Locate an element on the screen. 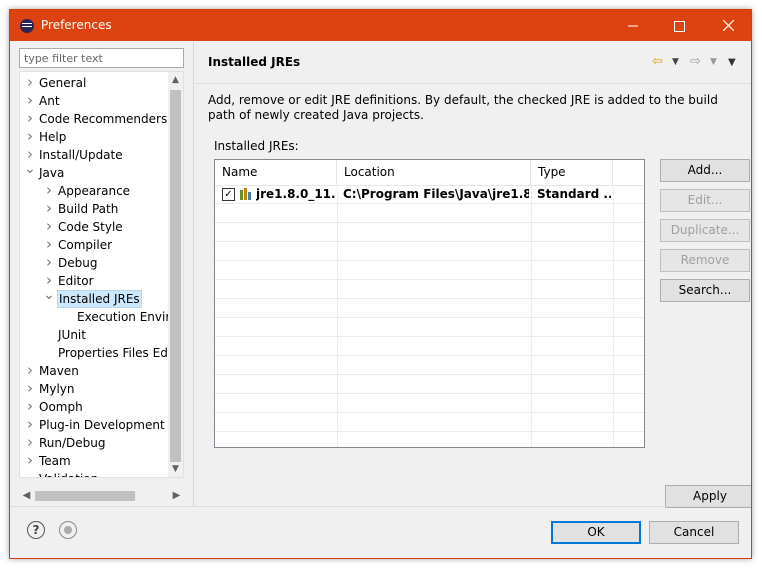  tree-item-label: Oomph is located at coordinates (61, 407).